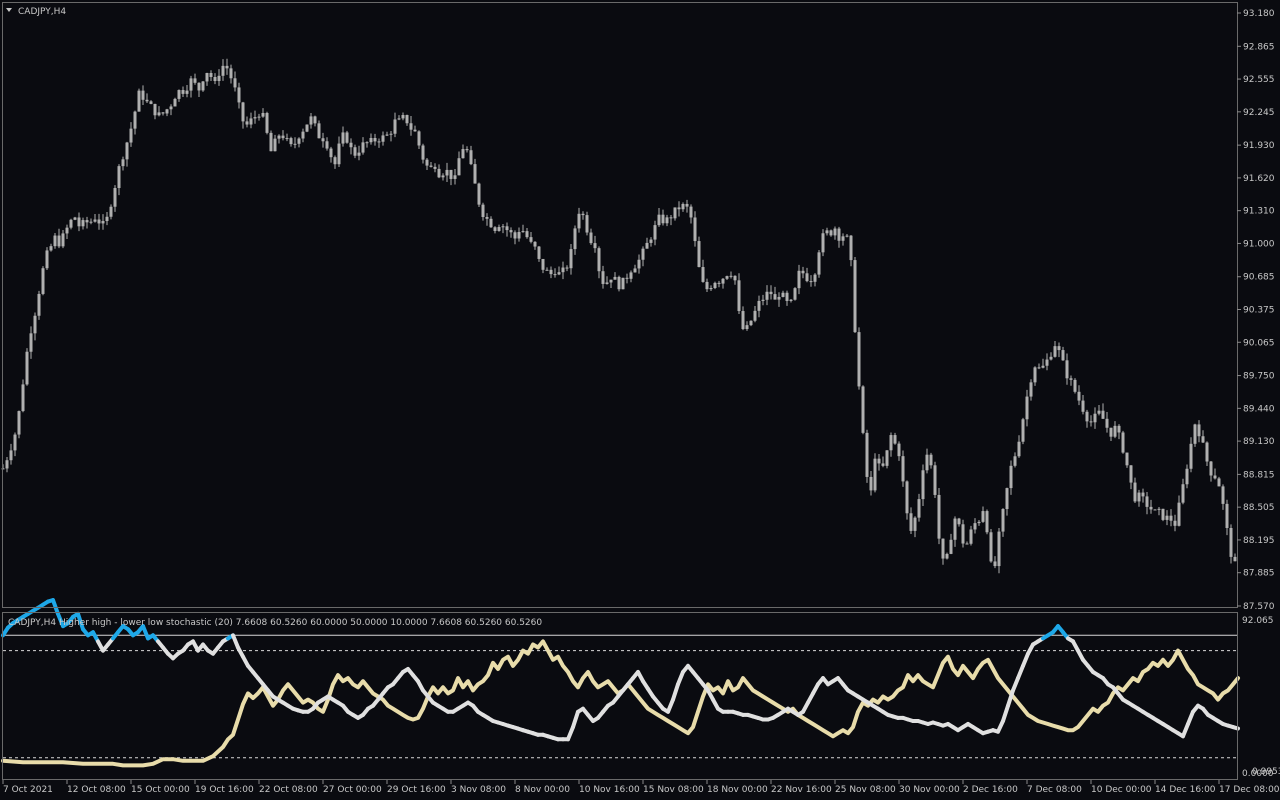 The image size is (1280, 800). Describe the element at coordinates (929, 790) in the screenshot. I see `time-tick-label: 30 Nov 00:00` at that location.